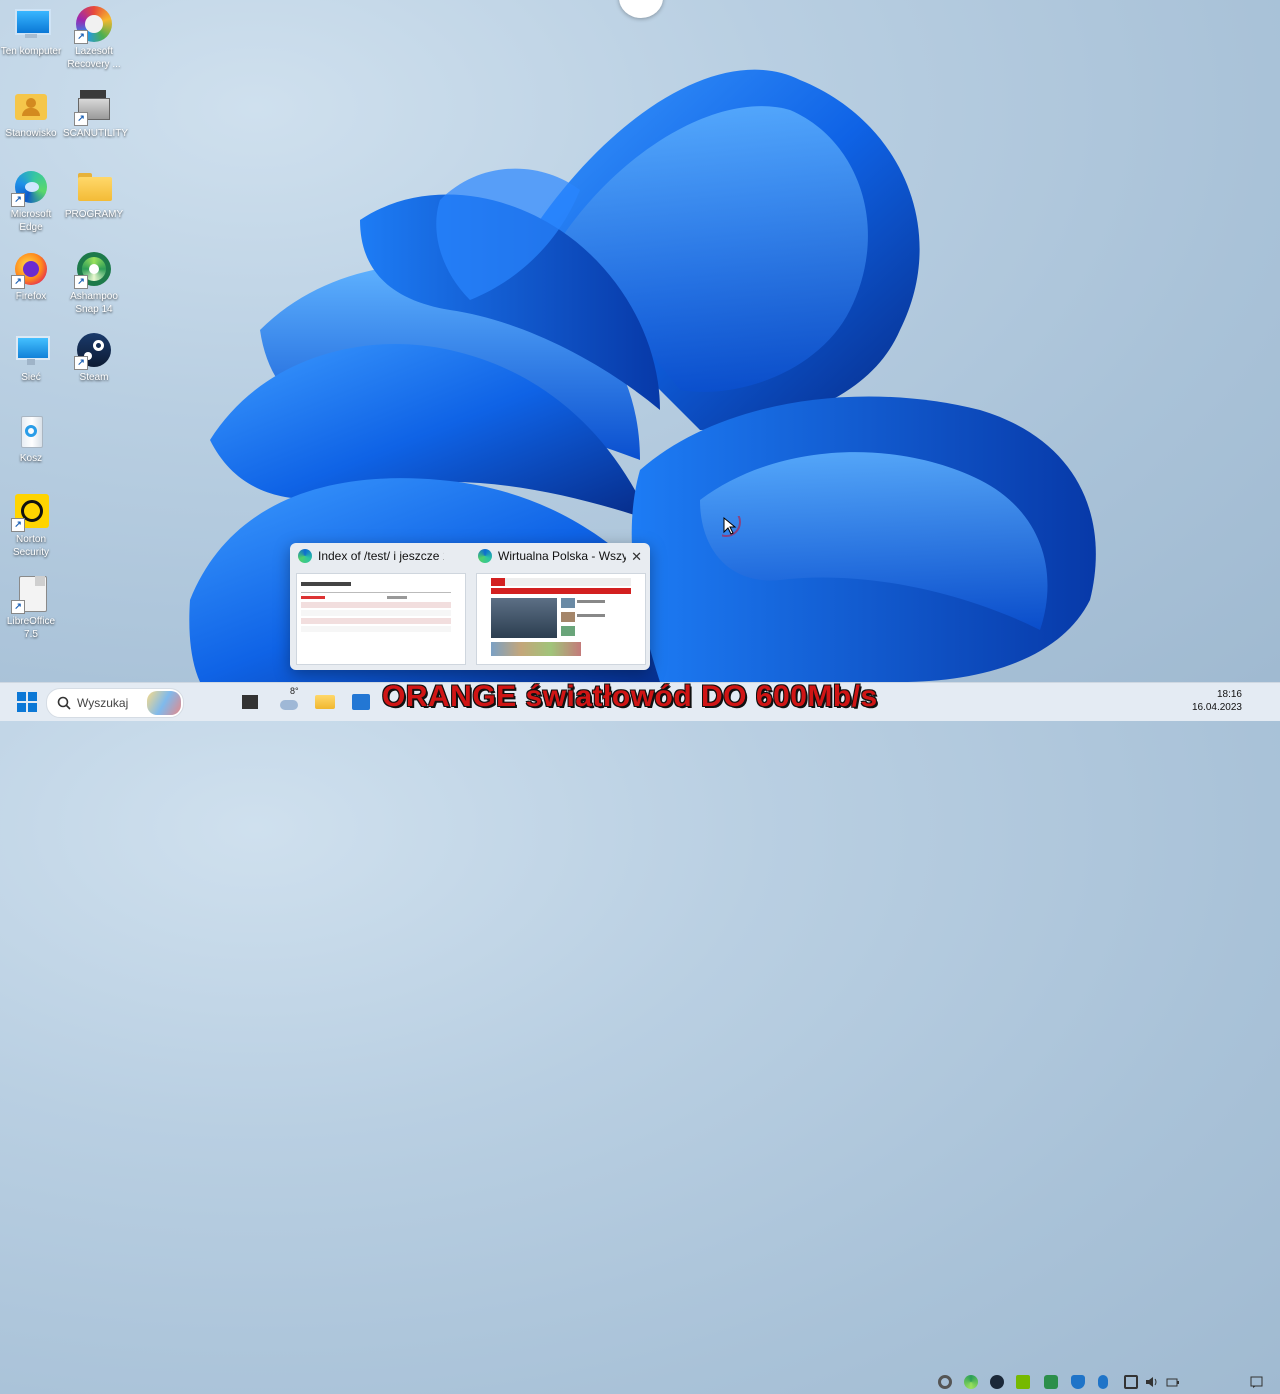 The image size is (1280, 1394). Describe the element at coordinates (31, 431) in the screenshot. I see `recycle-bin-icon` at that location.